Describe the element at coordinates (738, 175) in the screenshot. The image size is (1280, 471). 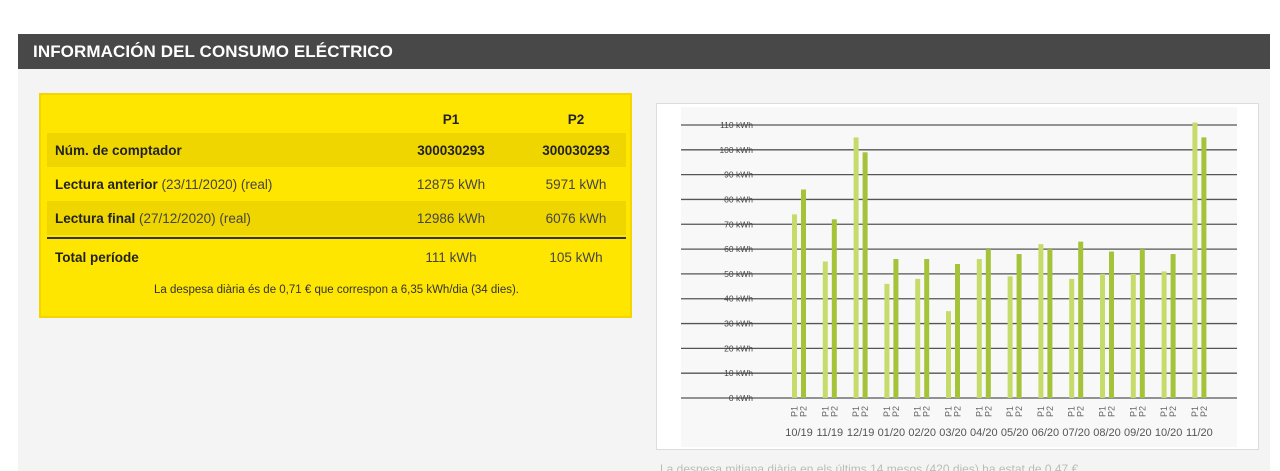
I see `y-tick-label: 90 kWh` at that location.